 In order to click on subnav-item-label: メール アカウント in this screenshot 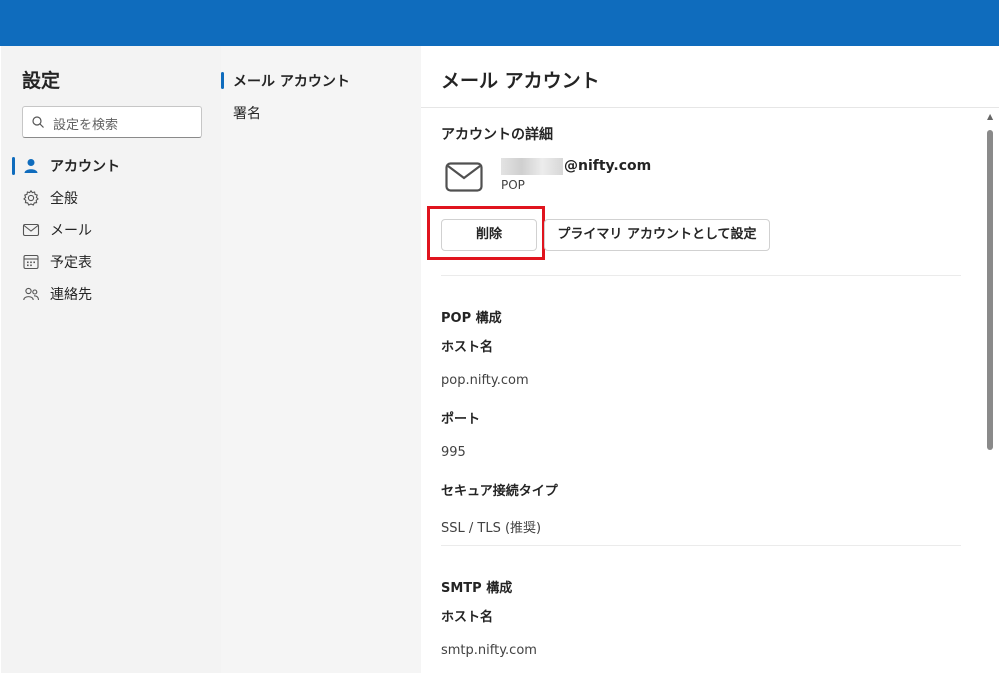, I will do `click(291, 82)`.